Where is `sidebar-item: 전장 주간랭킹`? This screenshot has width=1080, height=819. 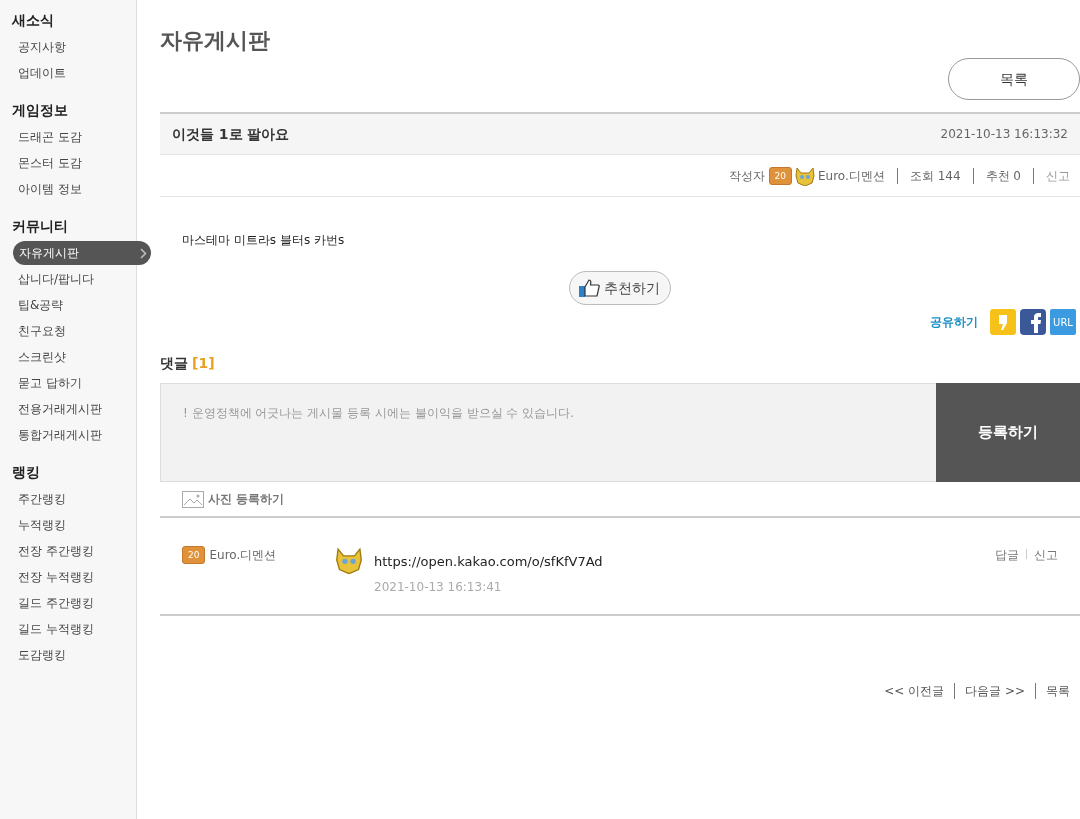
sidebar-item: 전장 주간랭킹 is located at coordinates (68, 551).